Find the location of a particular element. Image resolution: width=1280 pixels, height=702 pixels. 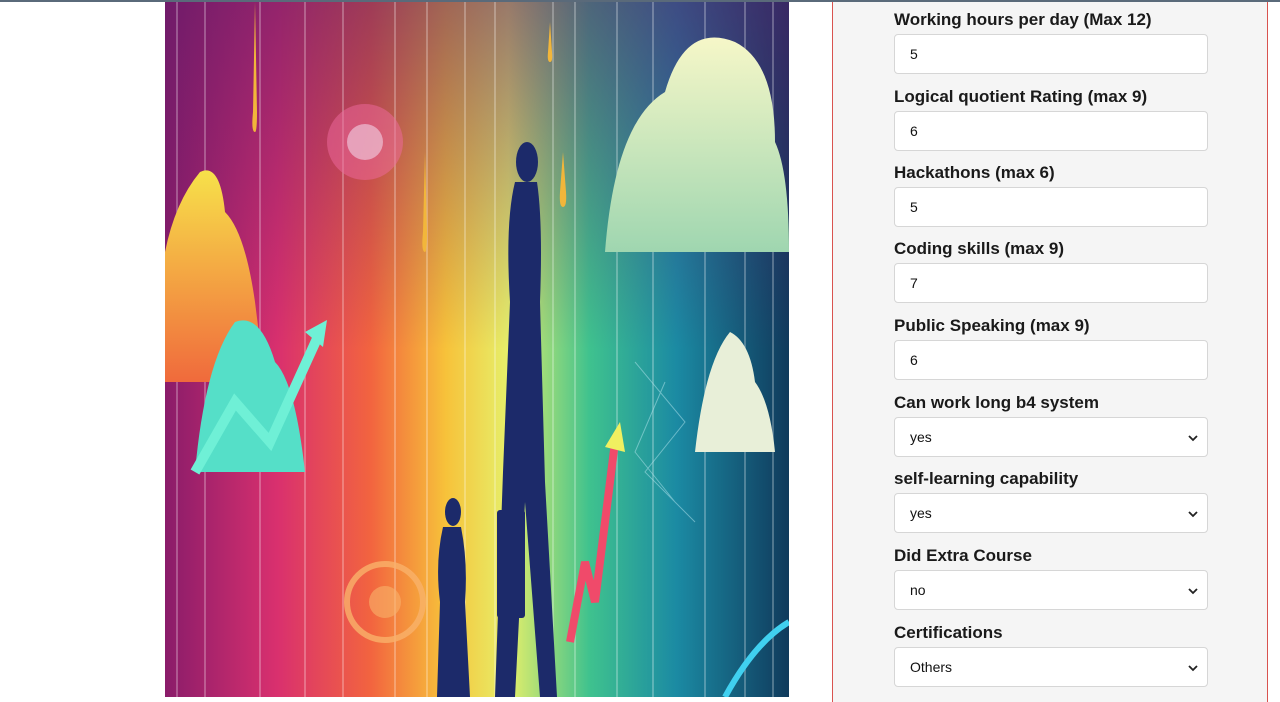

public-speaking-input: 6 is located at coordinates (1051, 360).